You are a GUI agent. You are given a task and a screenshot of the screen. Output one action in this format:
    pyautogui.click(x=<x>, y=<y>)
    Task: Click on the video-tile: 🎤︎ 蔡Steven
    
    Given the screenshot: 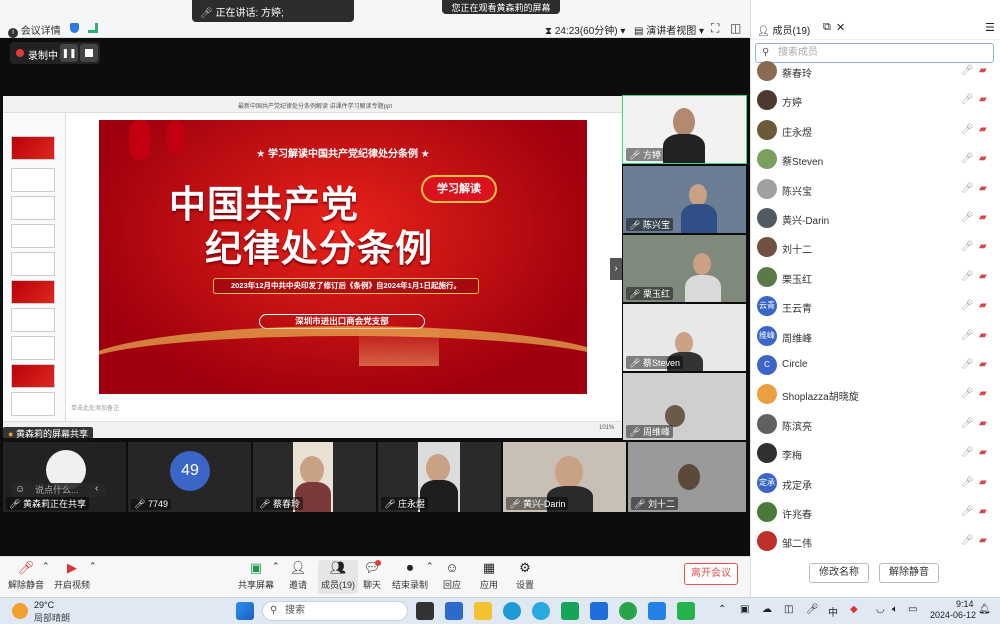 What is the action you would take?
    pyautogui.click(x=684, y=337)
    